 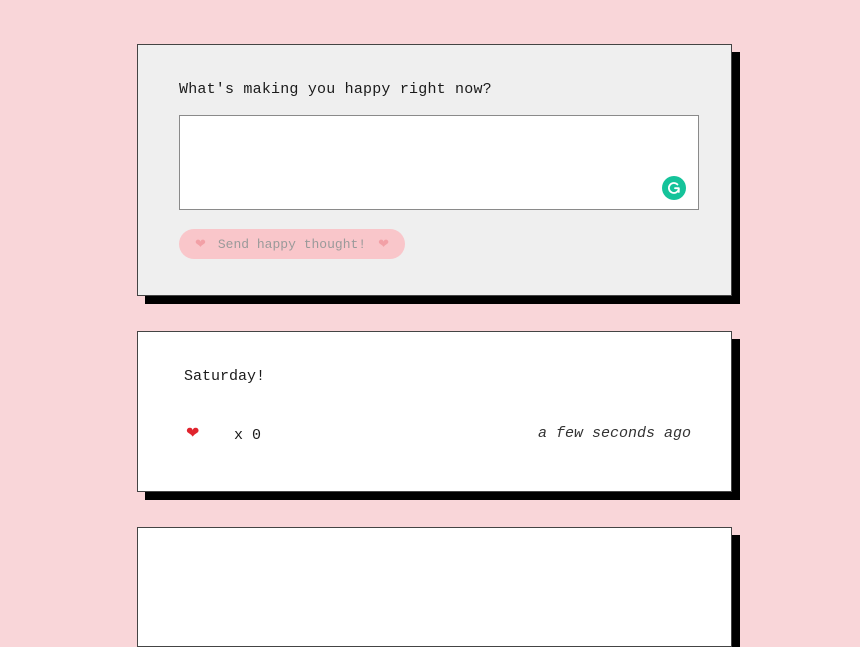 I want to click on compose-prompt: What's making you happy right now?, so click(x=335, y=89).